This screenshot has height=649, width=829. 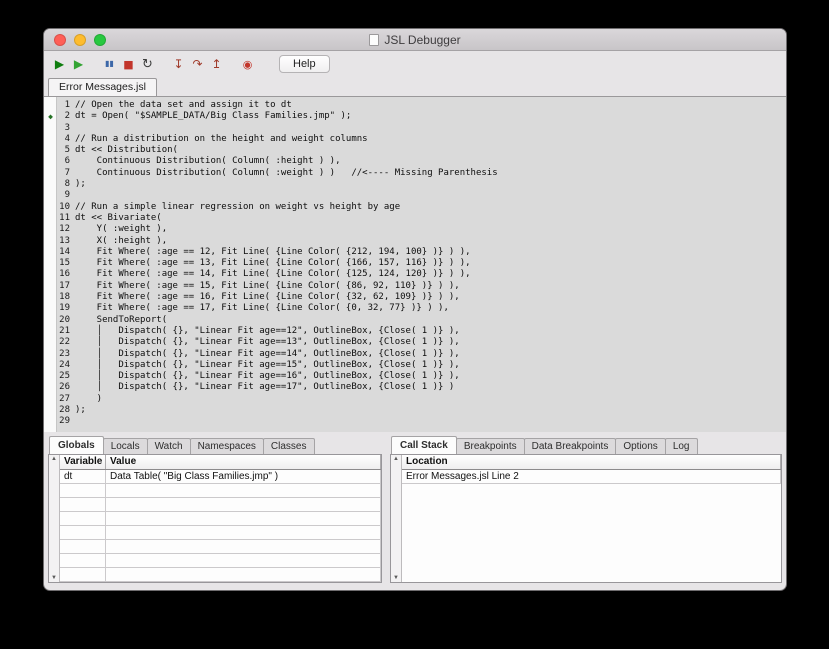 I want to click on tab-options: Options, so click(x=640, y=446).